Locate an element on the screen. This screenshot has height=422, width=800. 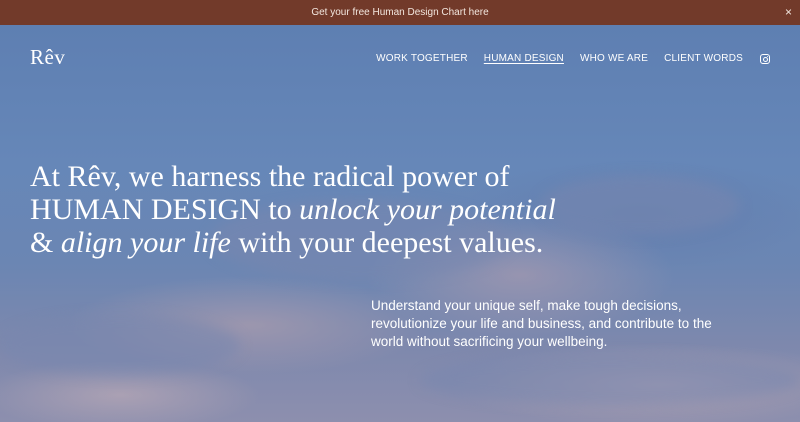
nav-item-work-together: WORK TOGETHER is located at coordinates (422, 58).